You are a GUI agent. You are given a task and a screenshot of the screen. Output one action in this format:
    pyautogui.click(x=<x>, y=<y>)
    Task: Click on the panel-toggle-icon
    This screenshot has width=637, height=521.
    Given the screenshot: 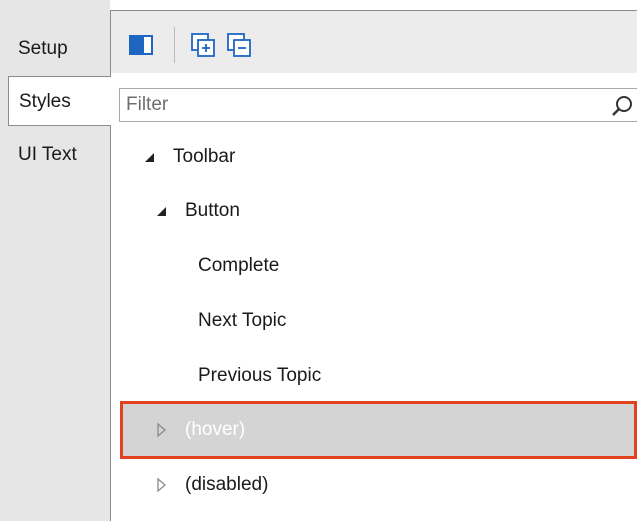 What is the action you would take?
    pyautogui.click(x=141, y=45)
    